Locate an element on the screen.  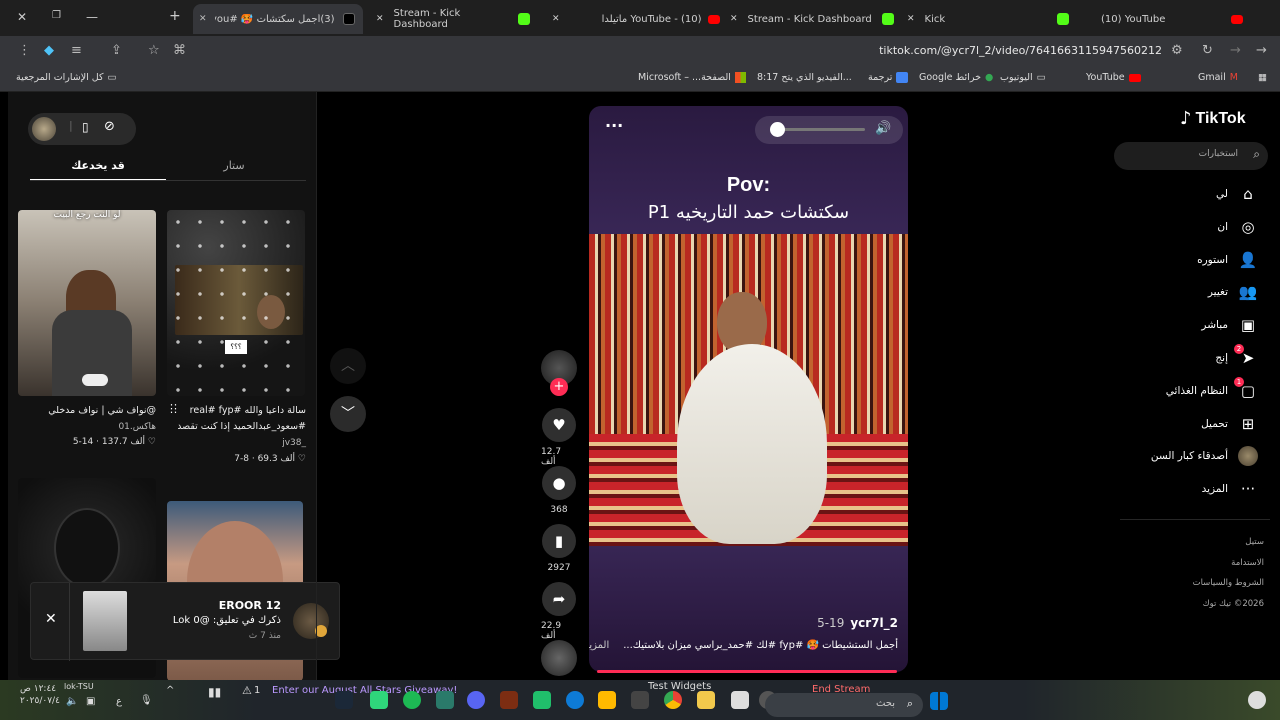
volume-slider is located at coordinates (819, 129).